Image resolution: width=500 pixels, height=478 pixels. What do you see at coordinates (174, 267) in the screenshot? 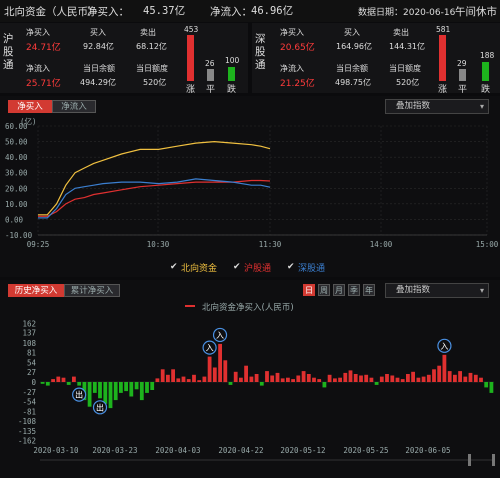
I see `north-checkbox: ✔` at bounding box center [174, 267].